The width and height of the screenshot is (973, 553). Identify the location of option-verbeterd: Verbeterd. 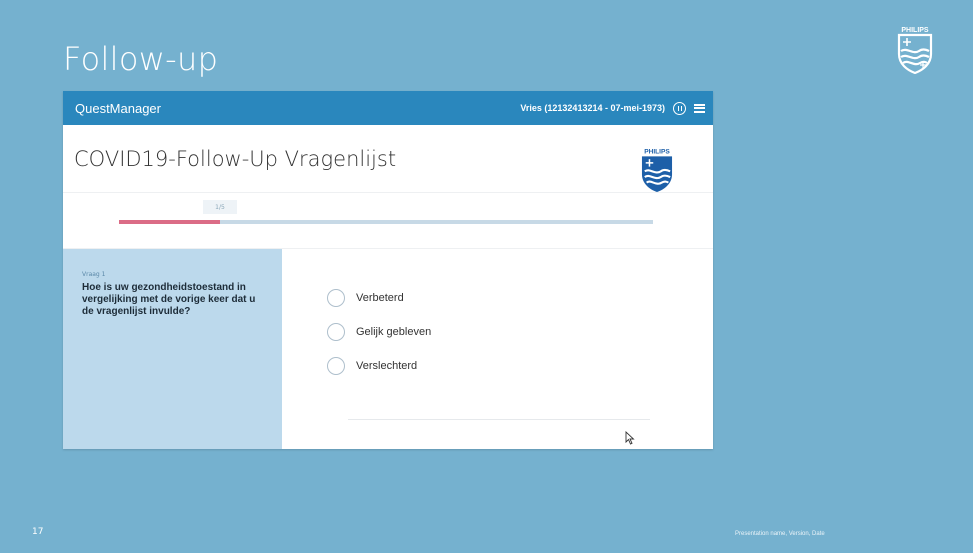
(379, 298).